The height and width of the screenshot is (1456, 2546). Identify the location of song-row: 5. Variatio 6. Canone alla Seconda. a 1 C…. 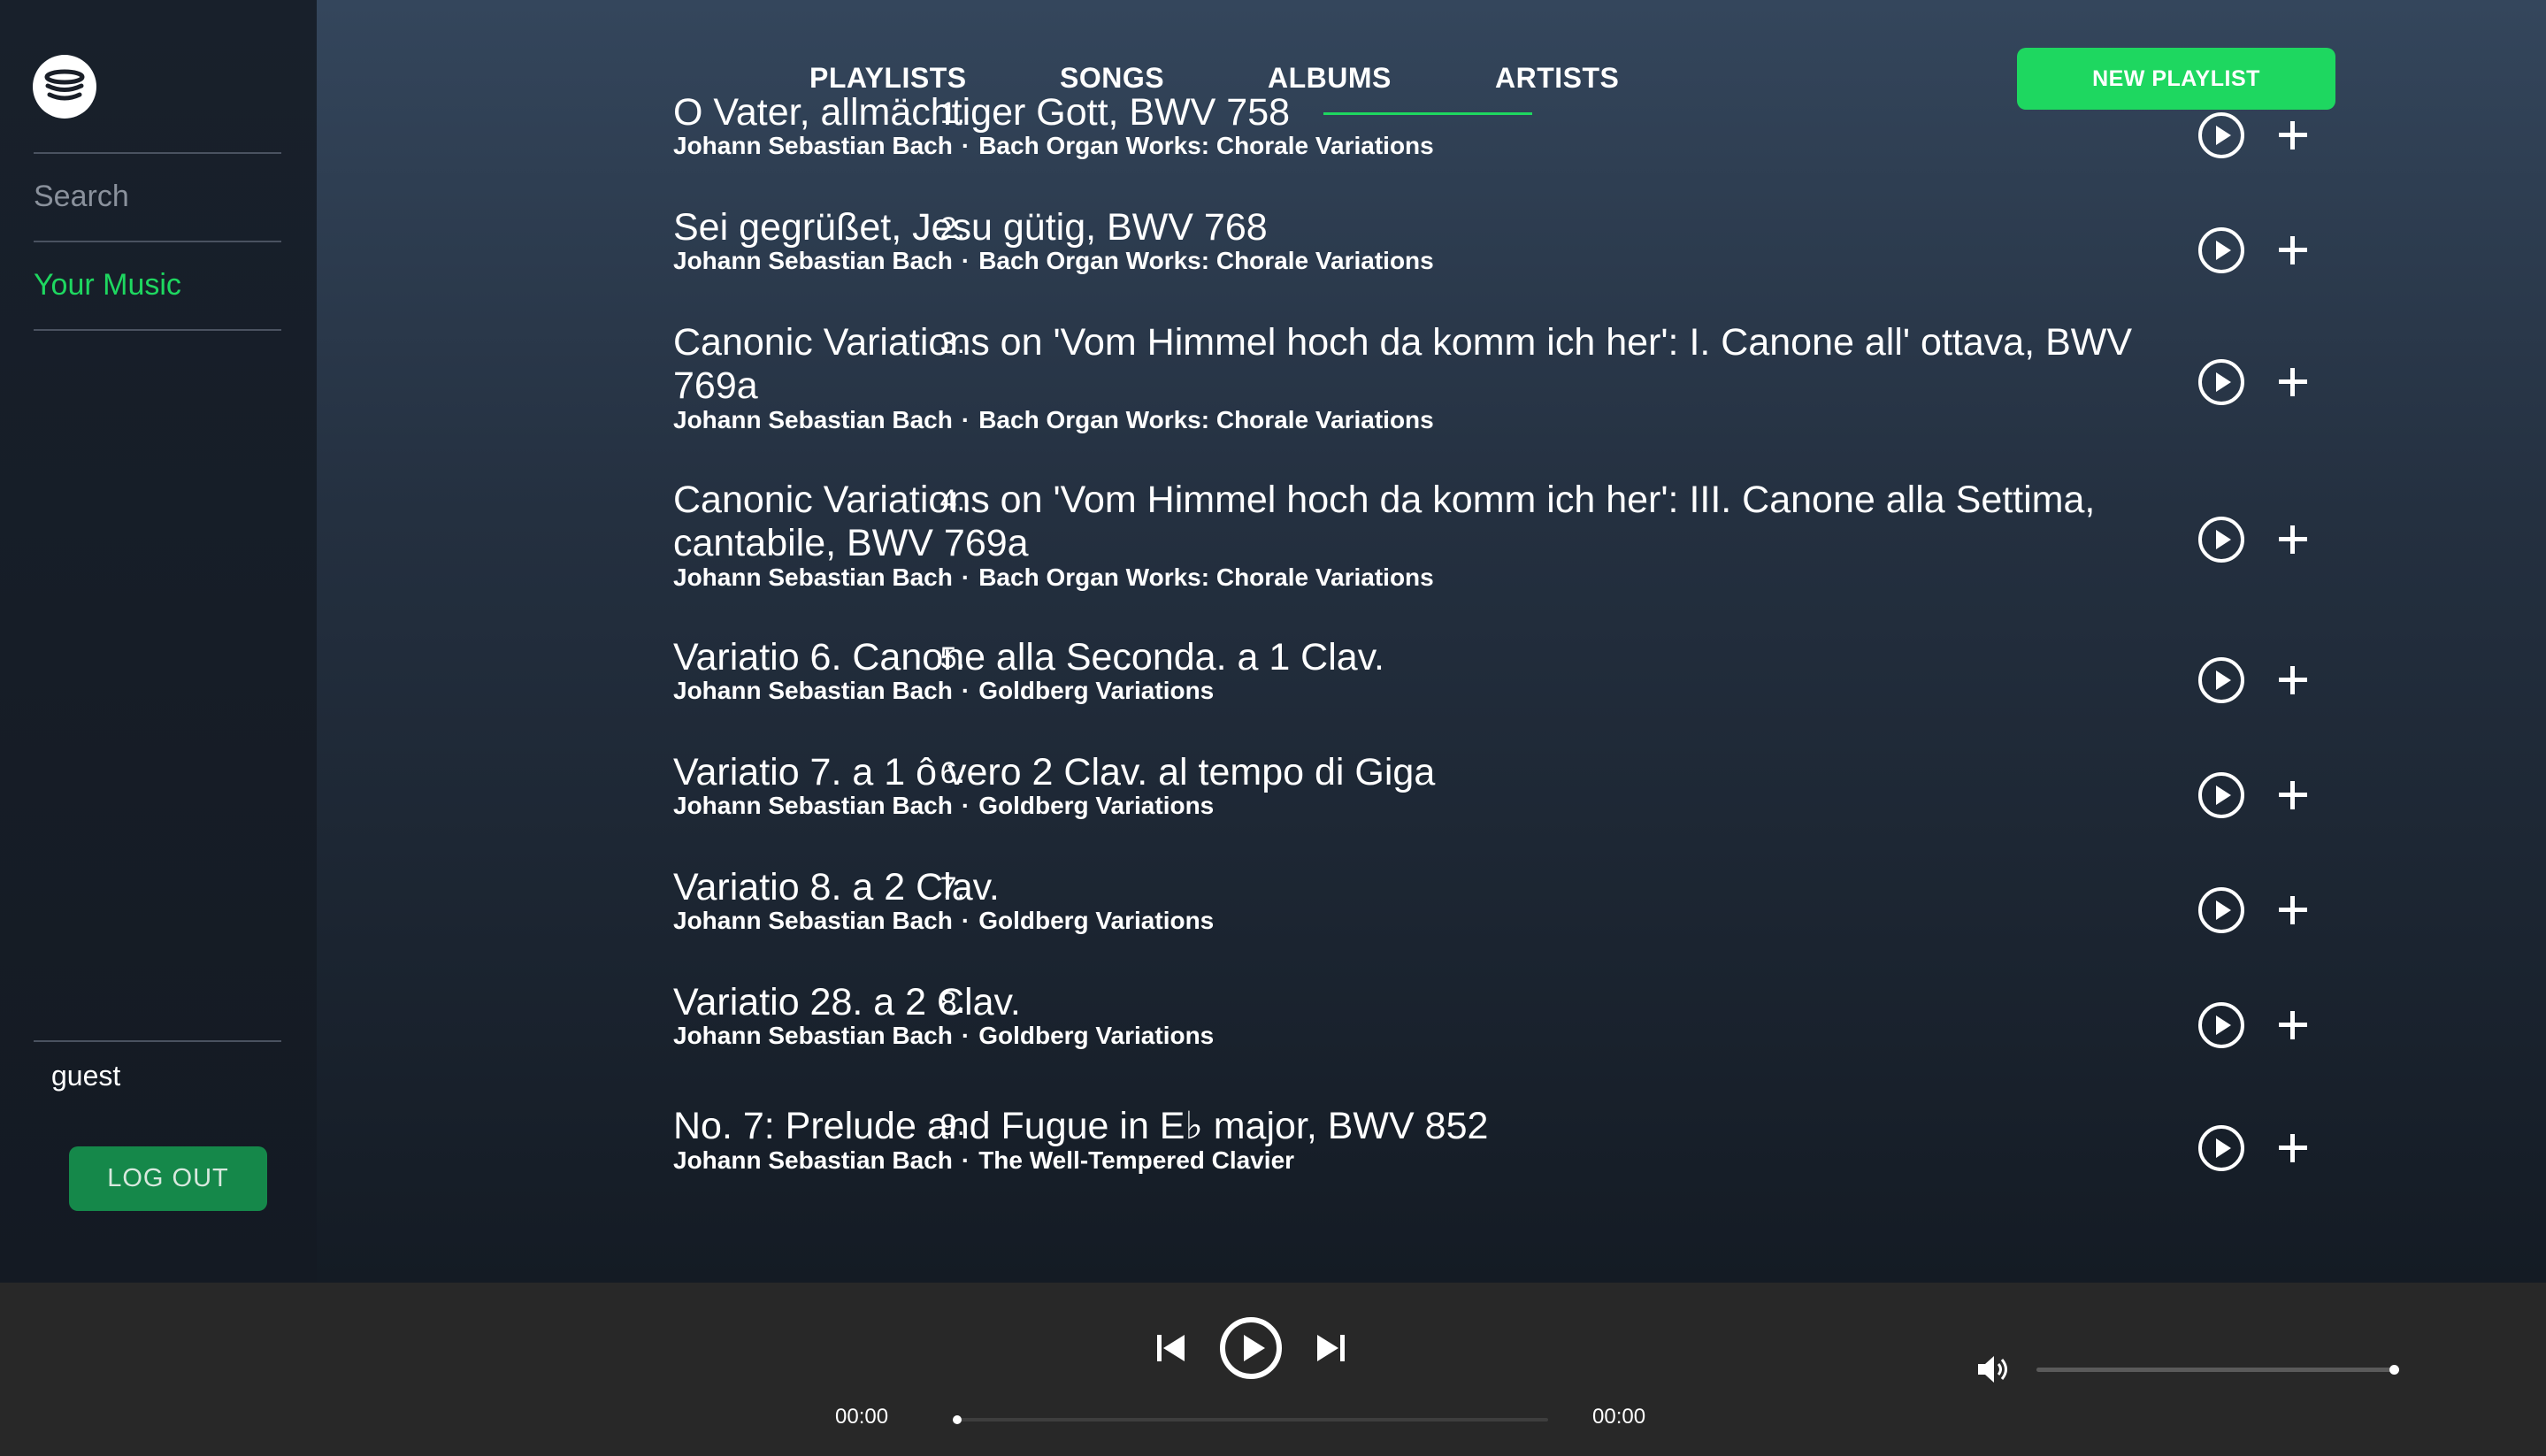
(1431, 689).